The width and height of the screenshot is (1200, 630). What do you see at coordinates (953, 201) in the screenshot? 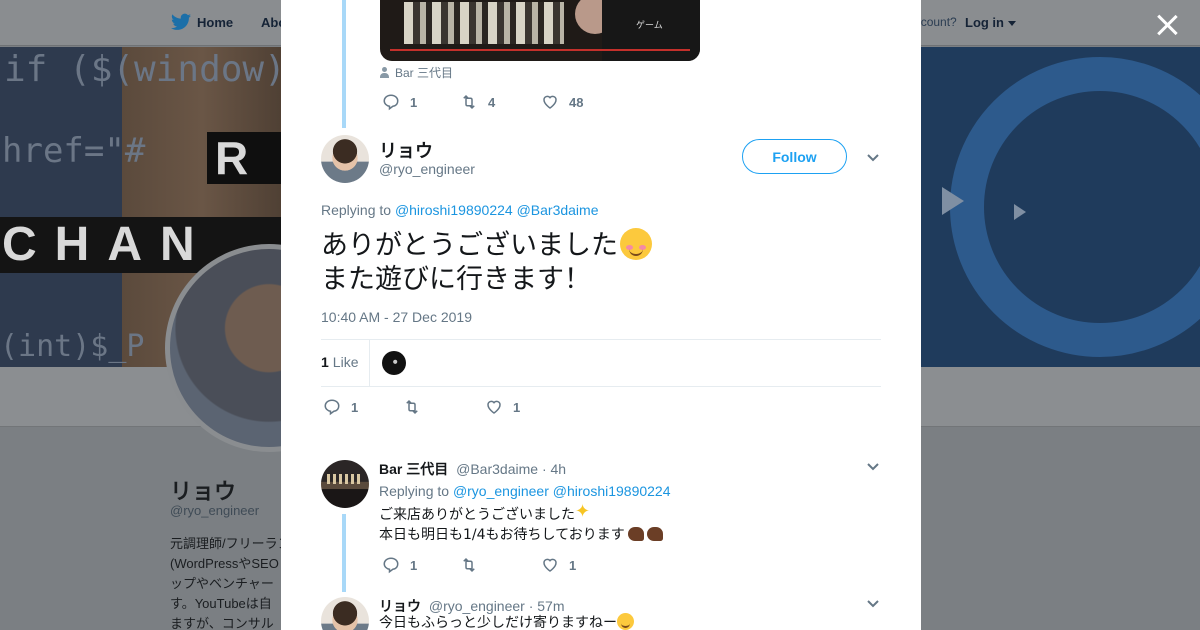
I see `play-icon` at bounding box center [953, 201].